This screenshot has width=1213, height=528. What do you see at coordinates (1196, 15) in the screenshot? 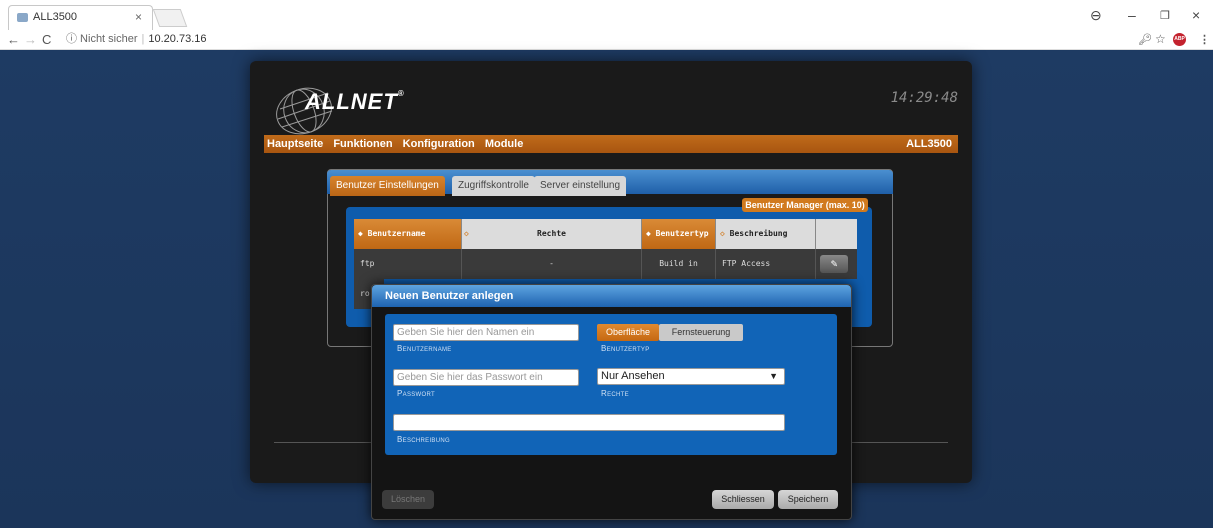
I see `close-window-button: ×` at bounding box center [1196, 15].